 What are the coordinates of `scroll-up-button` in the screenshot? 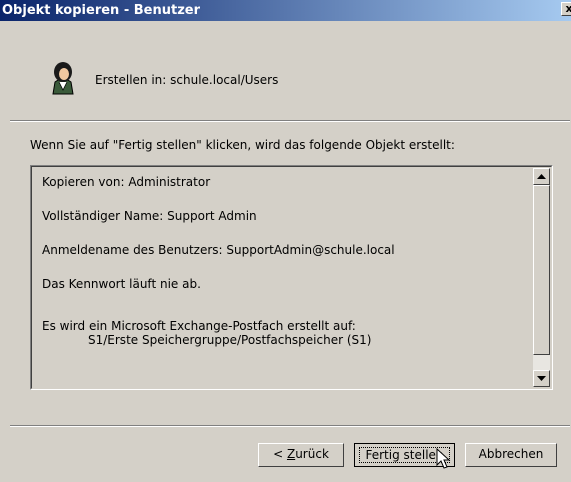 It's located at (541, 176).